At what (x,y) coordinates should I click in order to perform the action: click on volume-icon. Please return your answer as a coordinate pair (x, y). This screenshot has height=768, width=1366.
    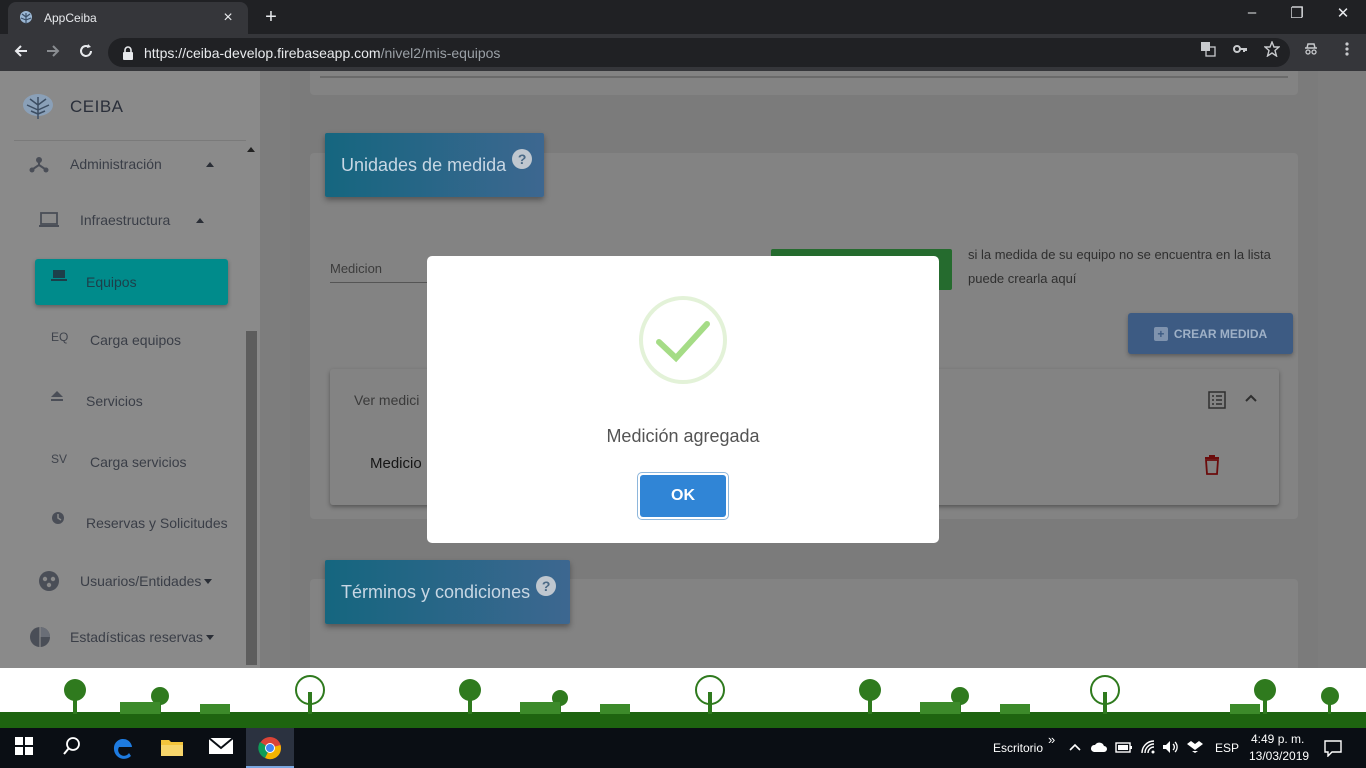
    Looking at the image, I should click on (1171, 749).